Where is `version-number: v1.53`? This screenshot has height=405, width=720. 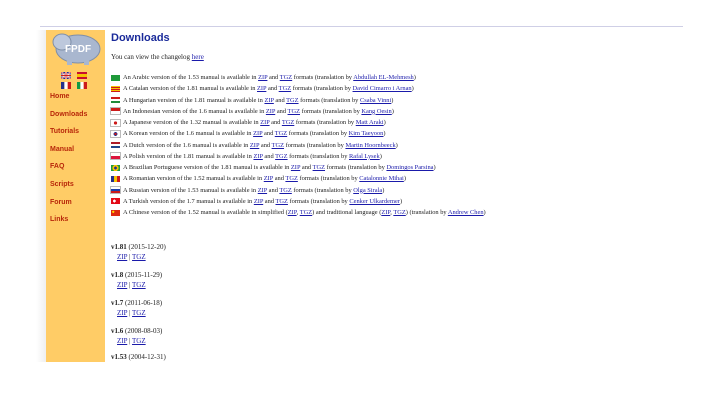
version-number: v1.53 is located at coordinates (119, 357).